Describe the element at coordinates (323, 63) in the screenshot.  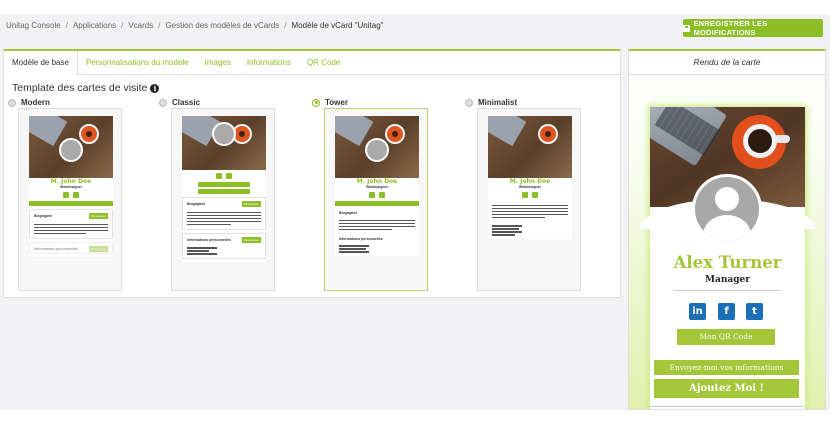
I see `tab-qr-code: QR Code` at that location.